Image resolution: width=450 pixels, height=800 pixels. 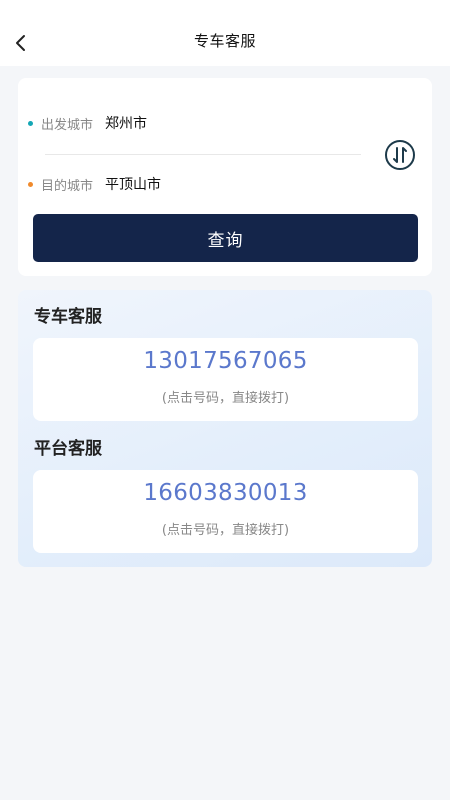 I want to click on section-title-car-service: 专车客服, so click(x=68, y=317).